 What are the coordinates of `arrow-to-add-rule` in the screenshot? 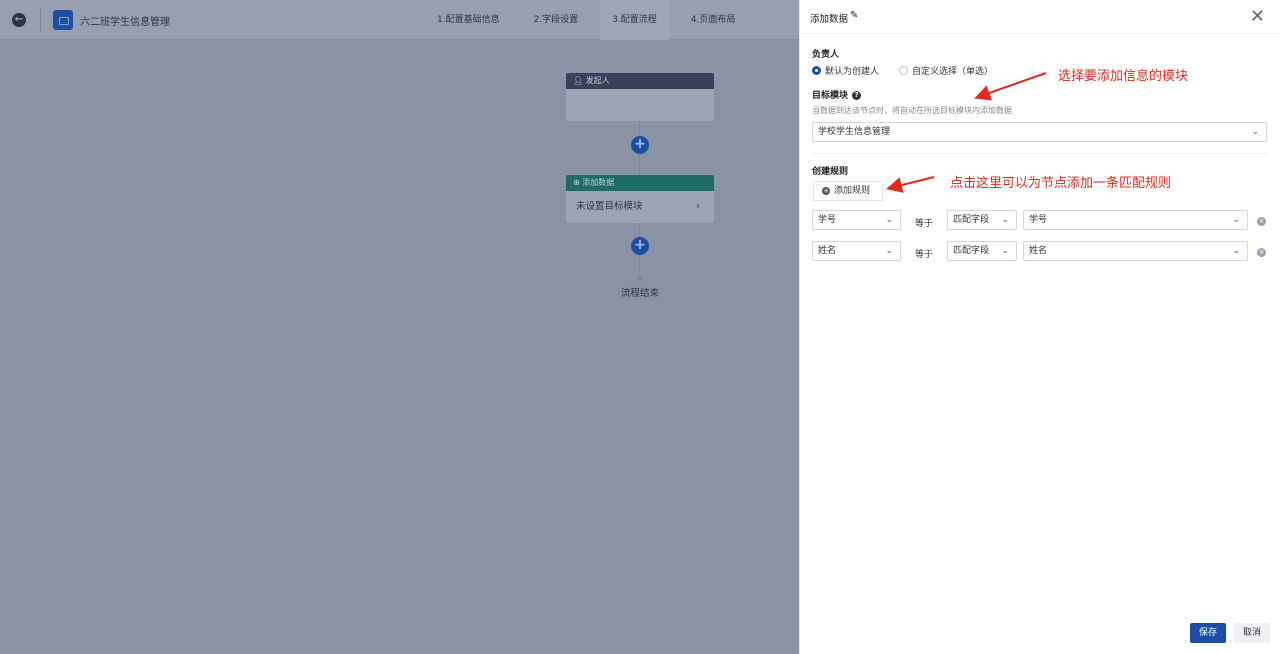 It's located at (910, 184).